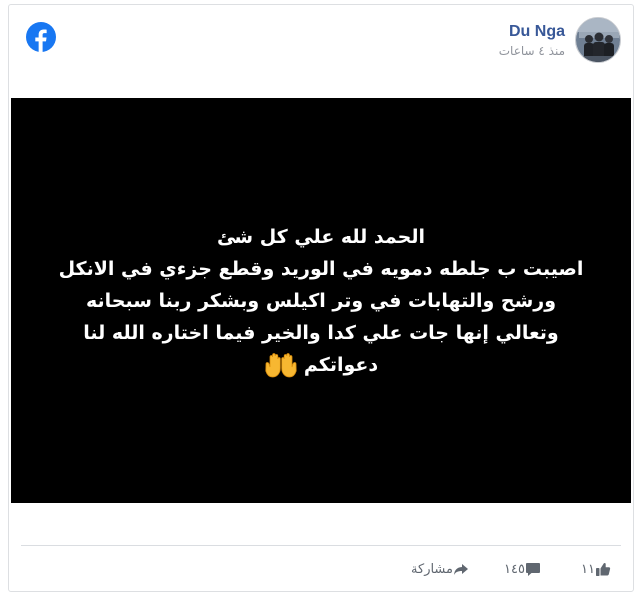 This screenshot has height=597, width=643. I want to click on footer-divider, so click(321, 545).